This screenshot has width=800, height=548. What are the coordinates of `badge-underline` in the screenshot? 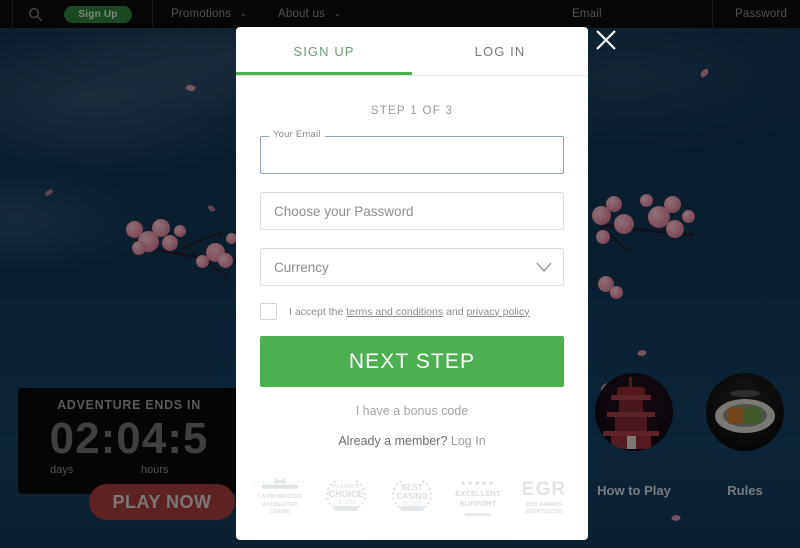 It's located at (478, 514).